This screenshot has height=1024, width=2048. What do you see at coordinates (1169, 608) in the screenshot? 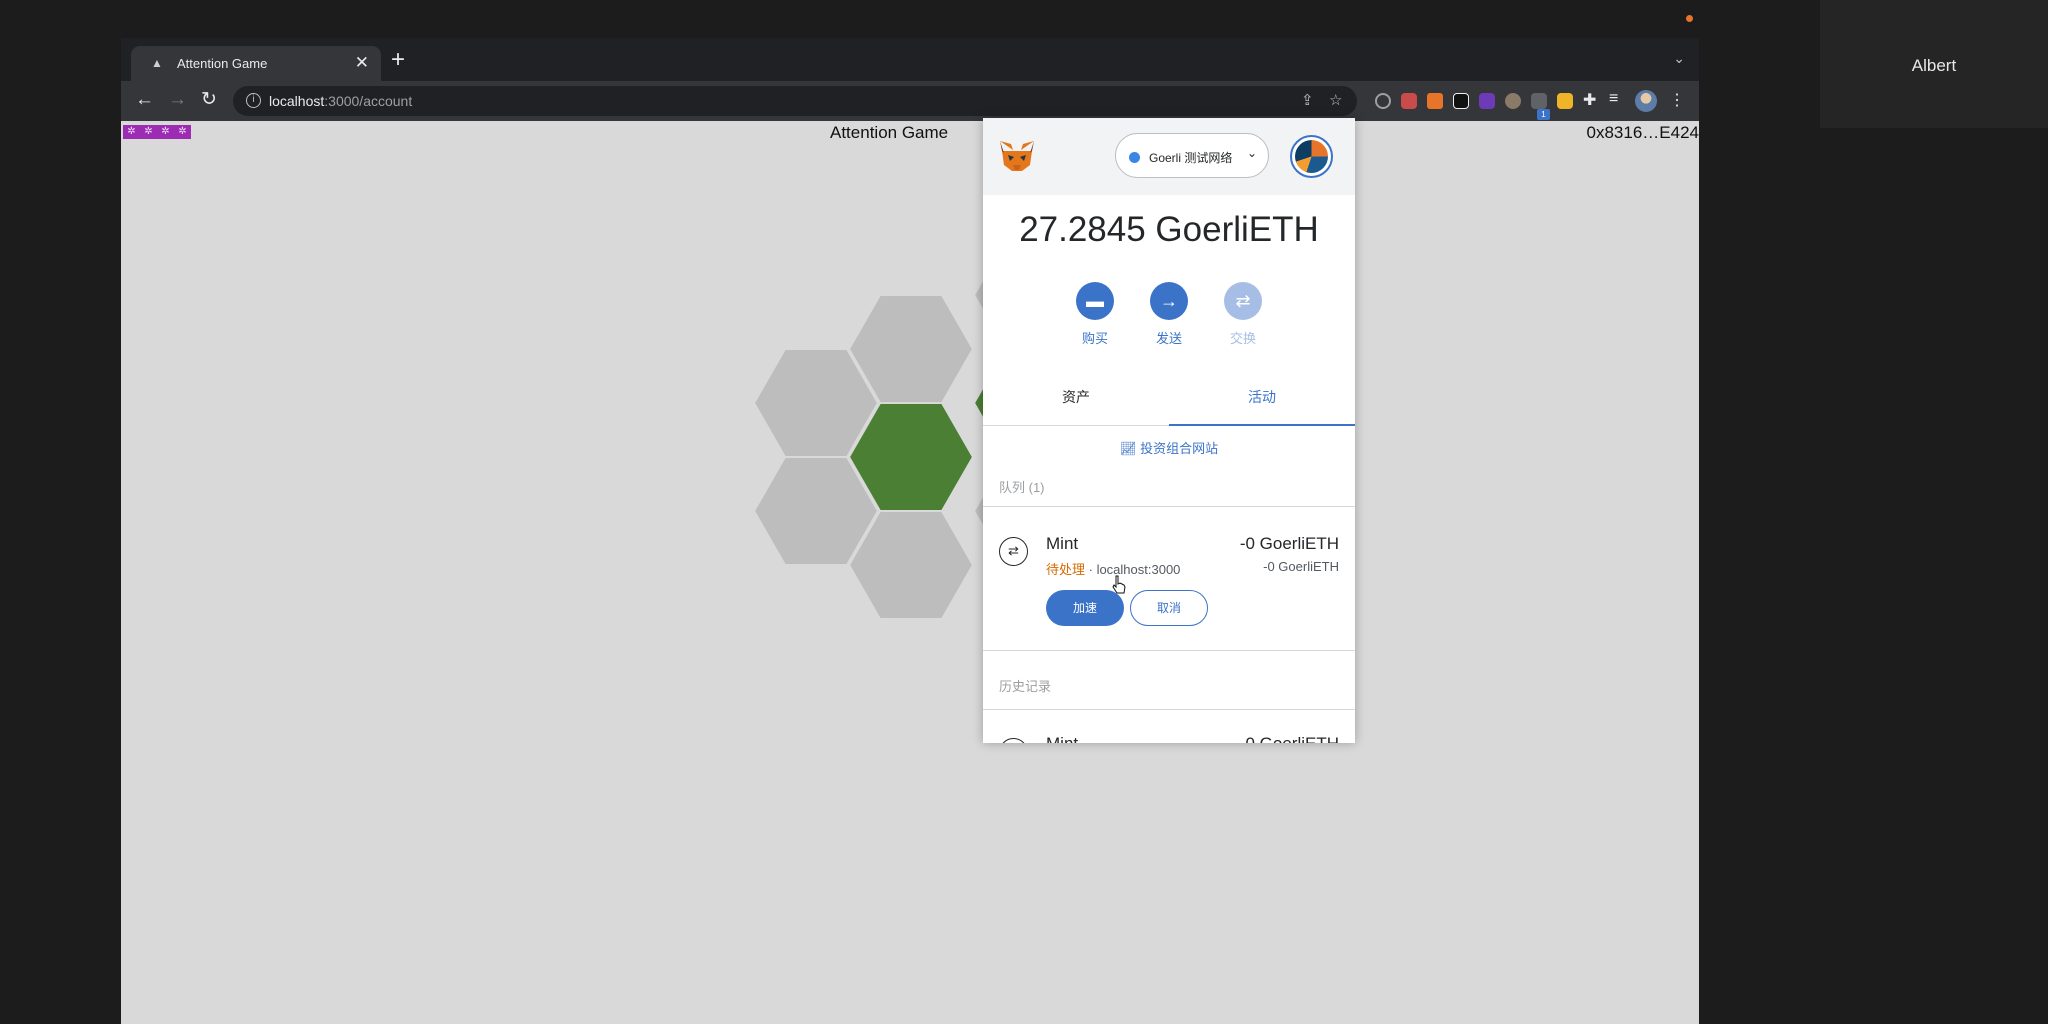
I see `cancel-button: 取消` at bounding box center [1169, 608].